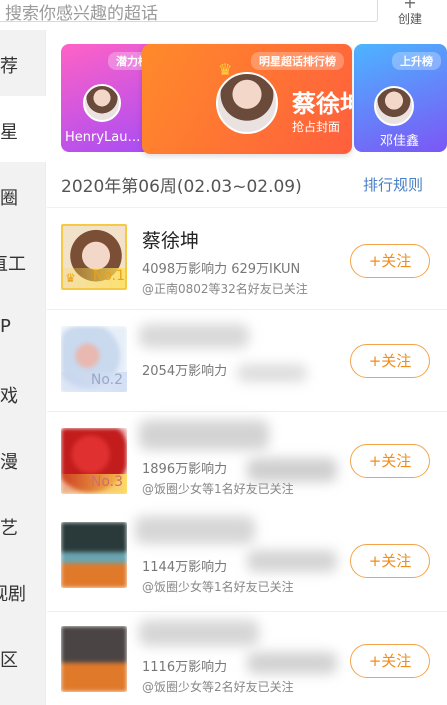 This screenshot has width=447, height=705. What do you see at coordinates (297, 61) in the screenshot?
I see `star-ranking-tag: 明星超话排行榜` at bounding box center [297, 61].